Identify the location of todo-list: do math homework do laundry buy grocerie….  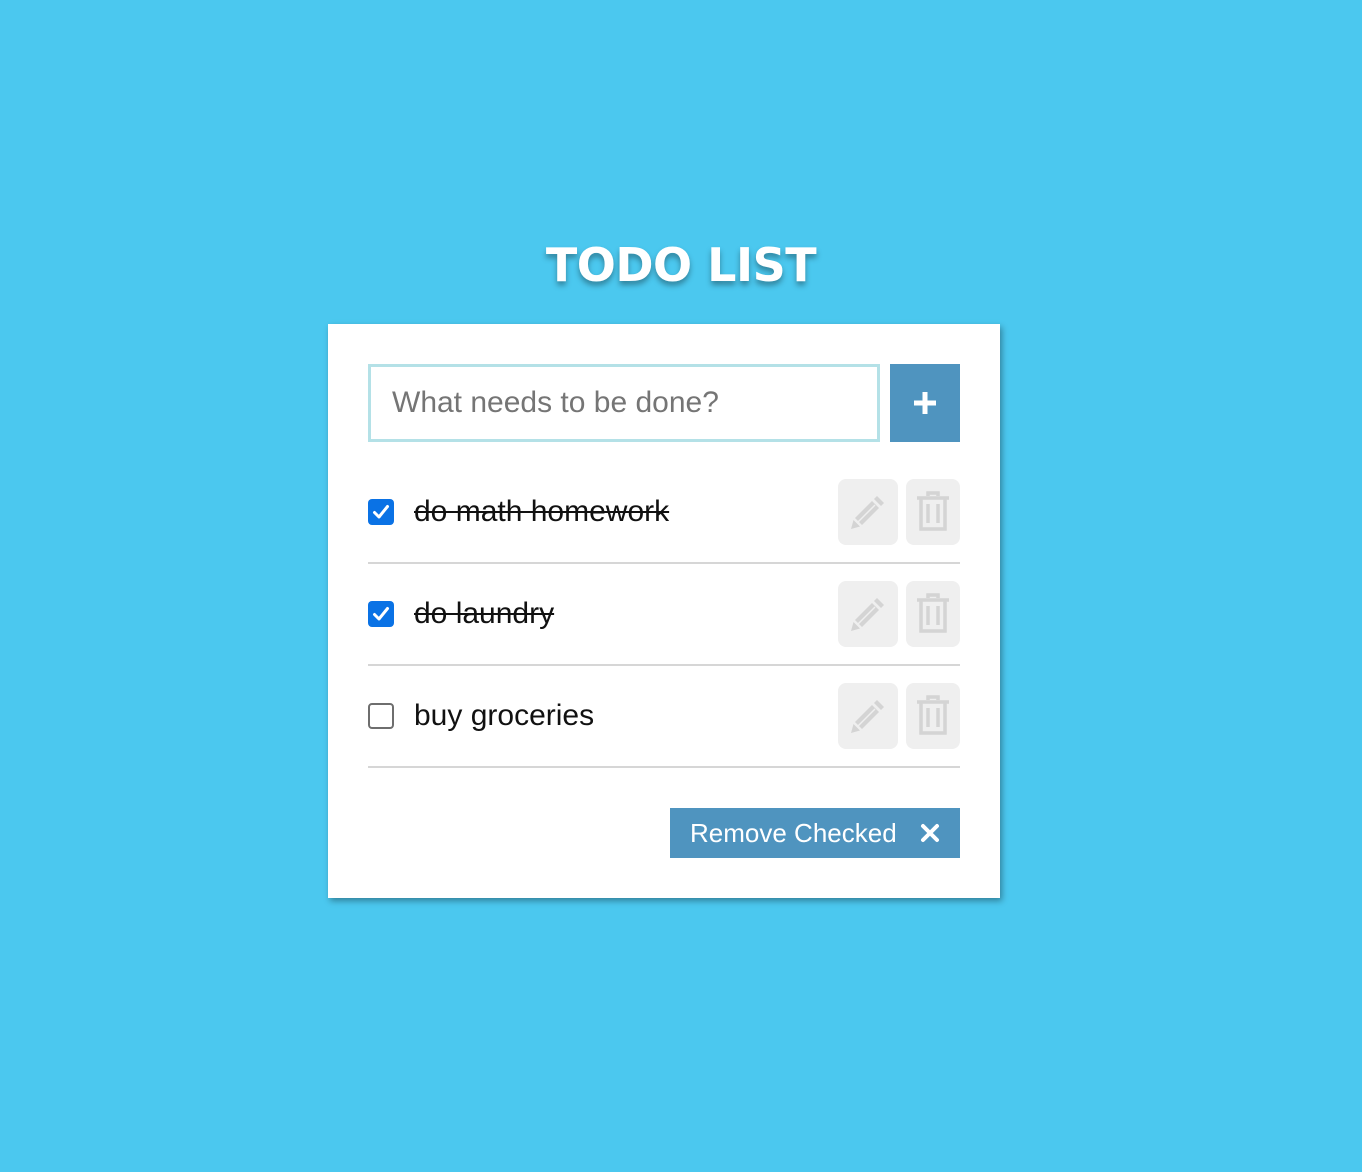
(664, 605).